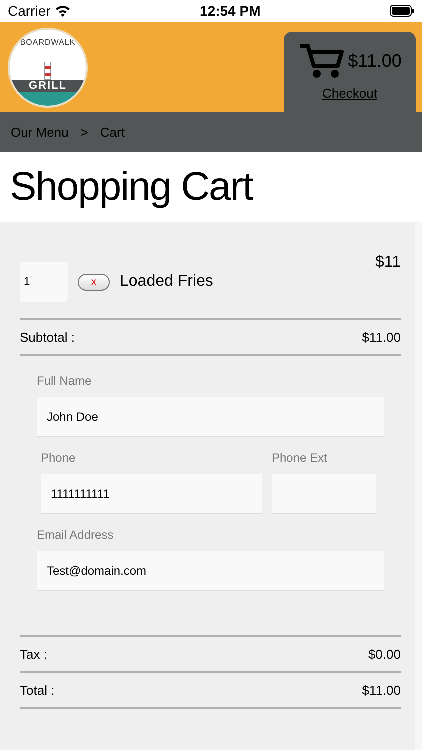 The height and width of the screenshot is (750, 422). What do you see at coordinates (37, 690) in the screenshot?
I see `total-label: Total :` at bounding box center [37, 690].